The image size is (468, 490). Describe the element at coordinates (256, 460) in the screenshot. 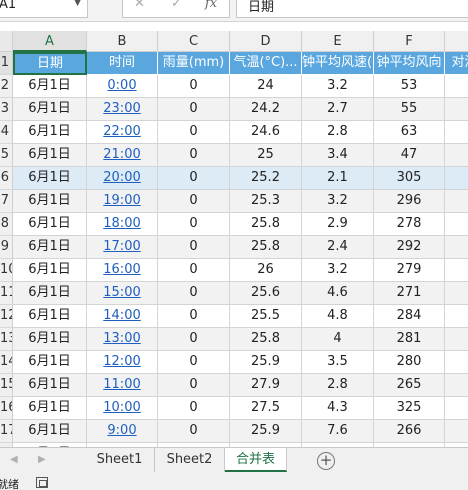

I see `sheet-tab: 合并表` at that location.